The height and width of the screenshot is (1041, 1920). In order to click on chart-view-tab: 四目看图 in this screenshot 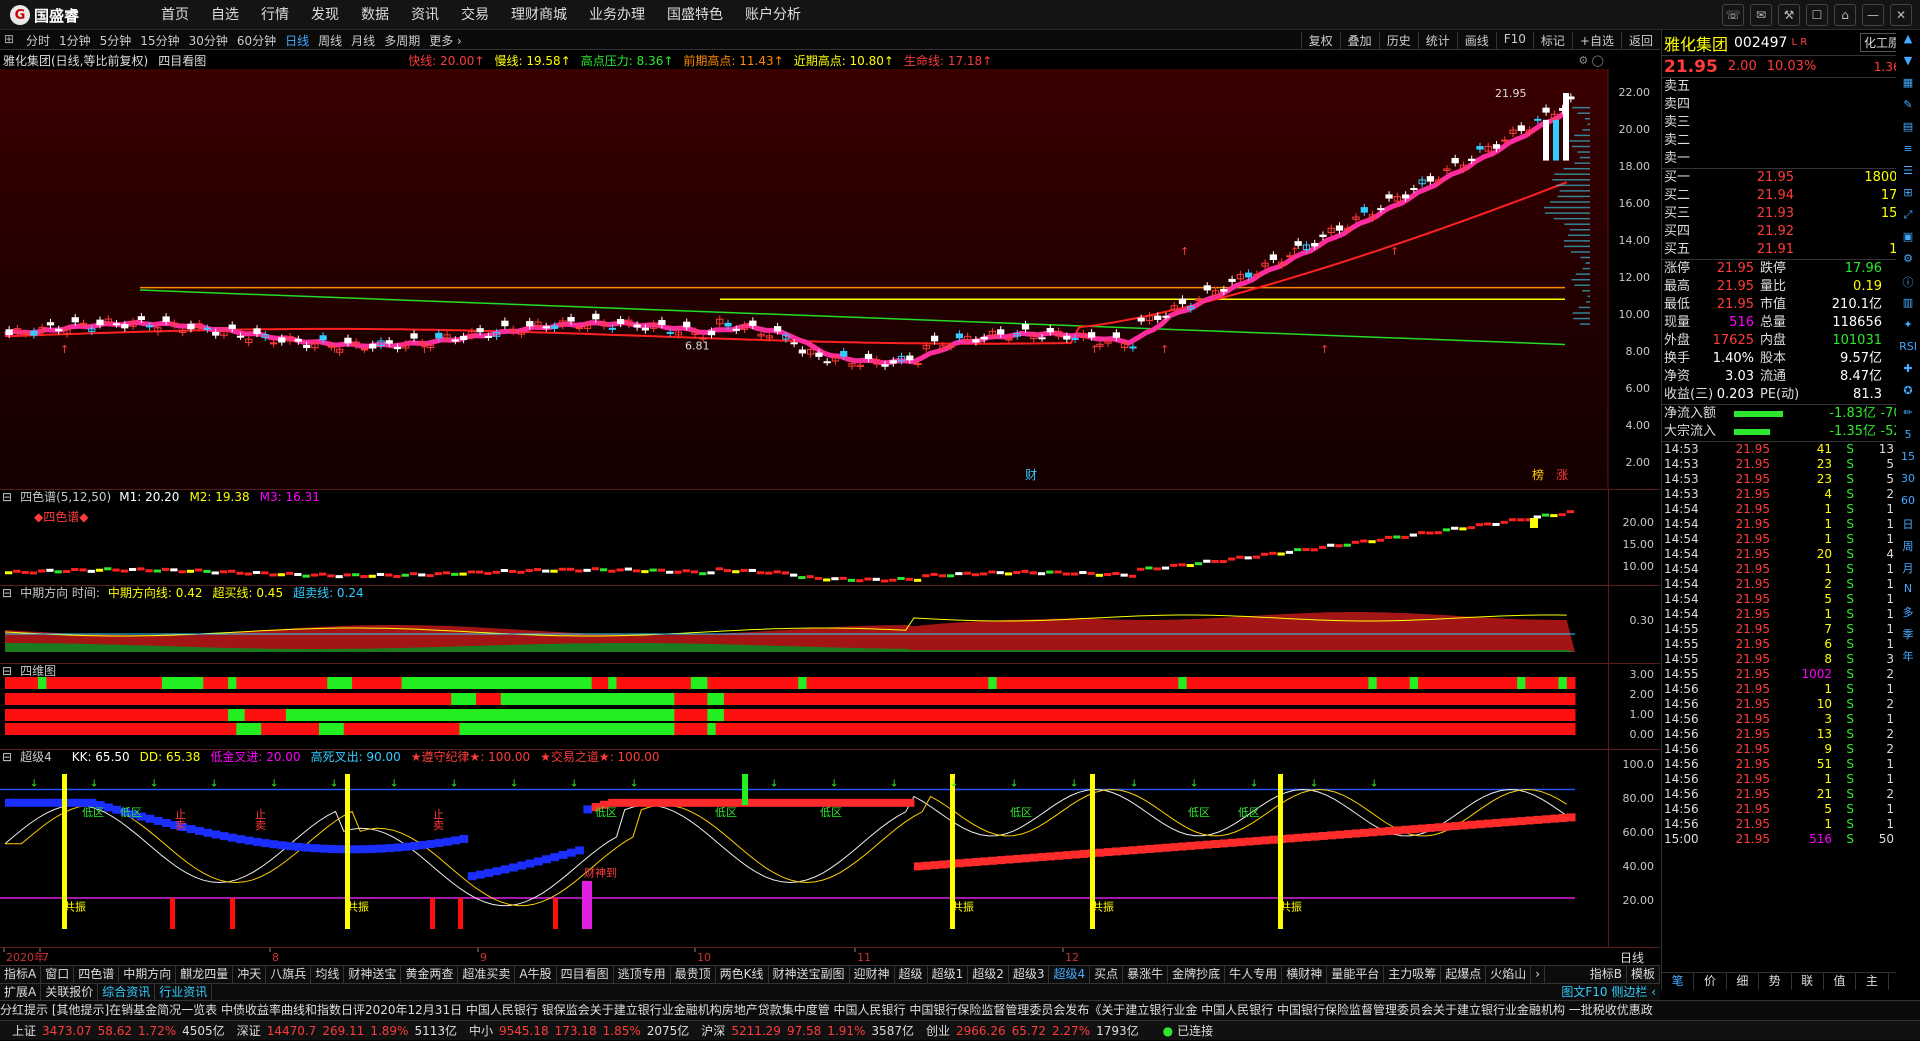, I will do `click(182, 60)`.